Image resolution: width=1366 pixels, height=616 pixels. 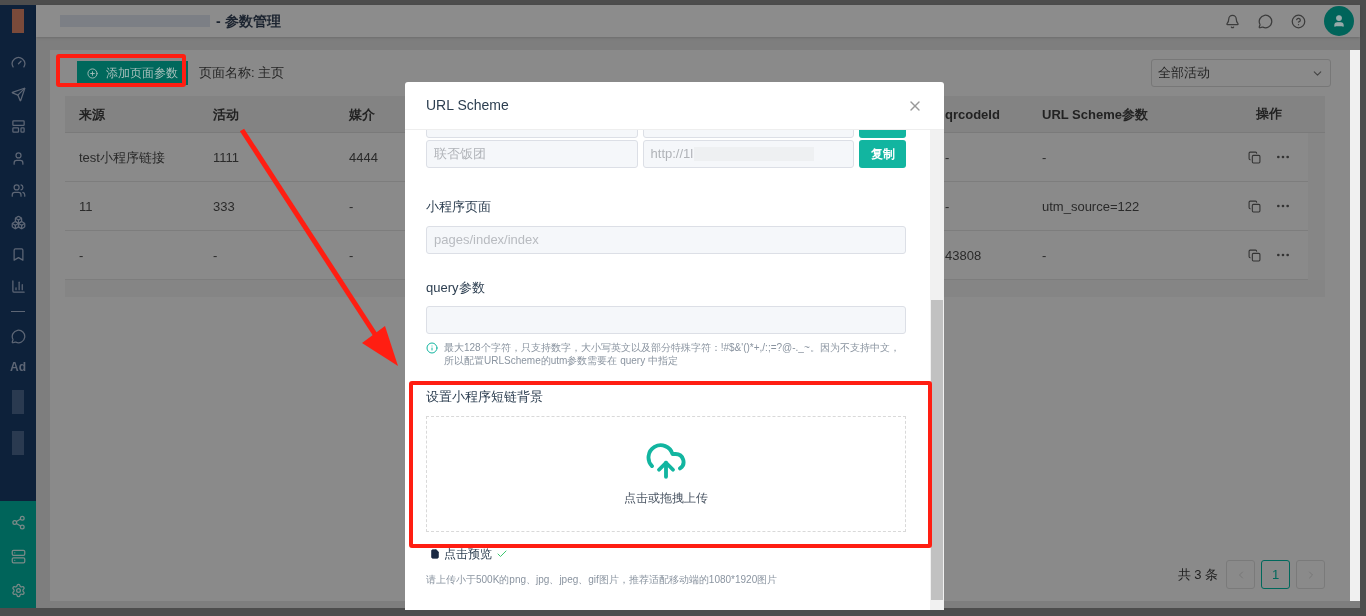 What do you see at coordinates (666, 498) in the screenshot?
I see `upload-text: 点击或拖拽上传` at bounding box center [666, 498].